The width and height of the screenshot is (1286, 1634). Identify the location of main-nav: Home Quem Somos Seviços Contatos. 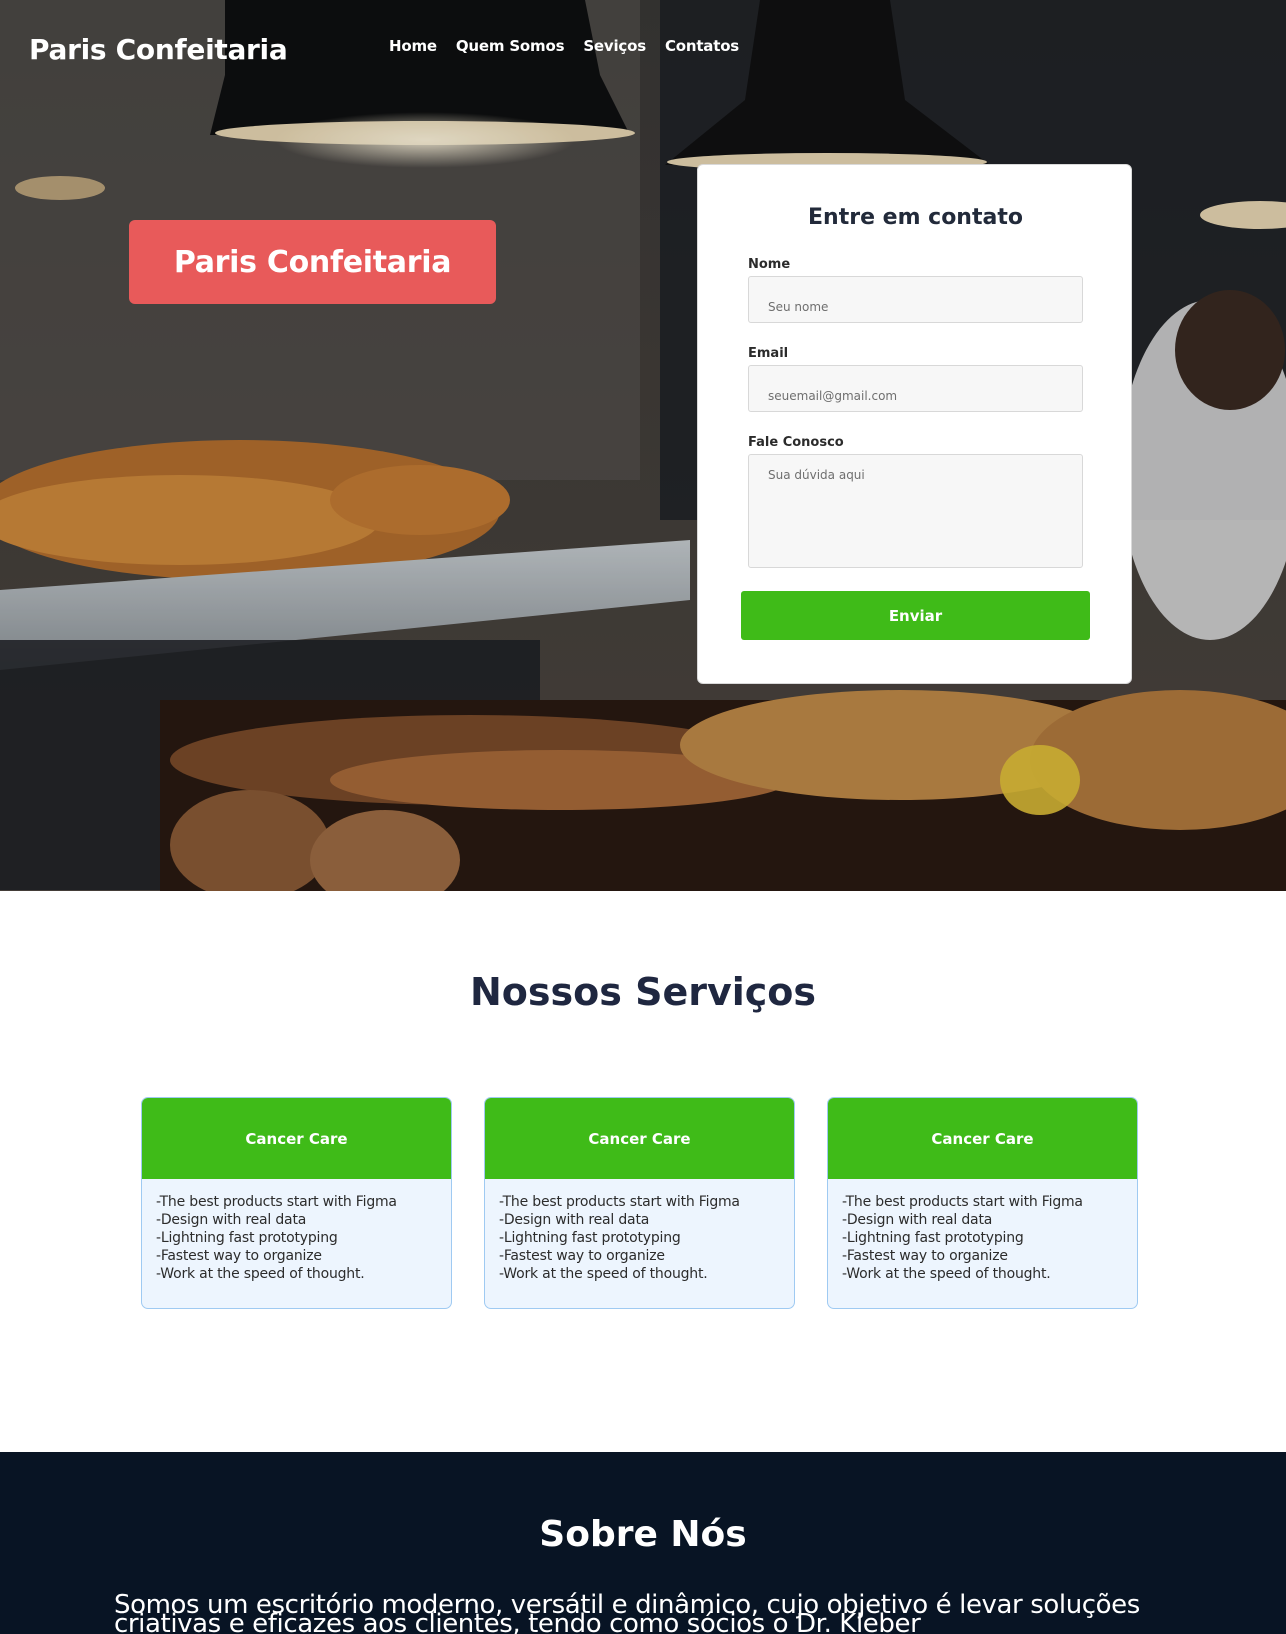
(564, 46).